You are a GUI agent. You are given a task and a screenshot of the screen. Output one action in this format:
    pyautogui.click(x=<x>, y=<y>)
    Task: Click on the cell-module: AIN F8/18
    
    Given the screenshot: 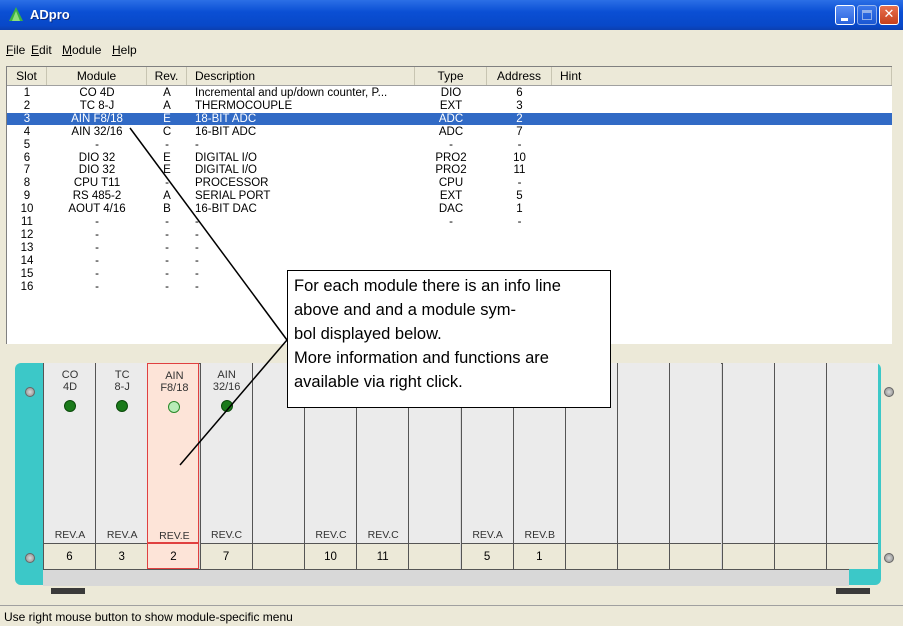 What is the action you would take?
    pyautogui.click(x=97, y=118)
    